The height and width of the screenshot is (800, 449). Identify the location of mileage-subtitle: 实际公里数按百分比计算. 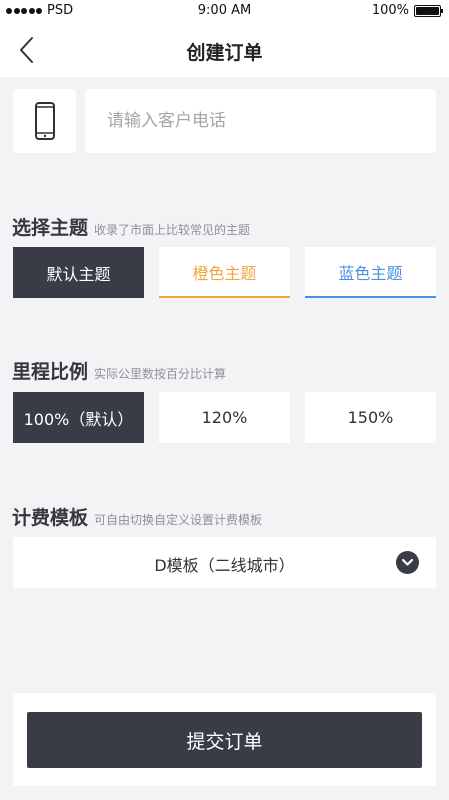
(160, 374).